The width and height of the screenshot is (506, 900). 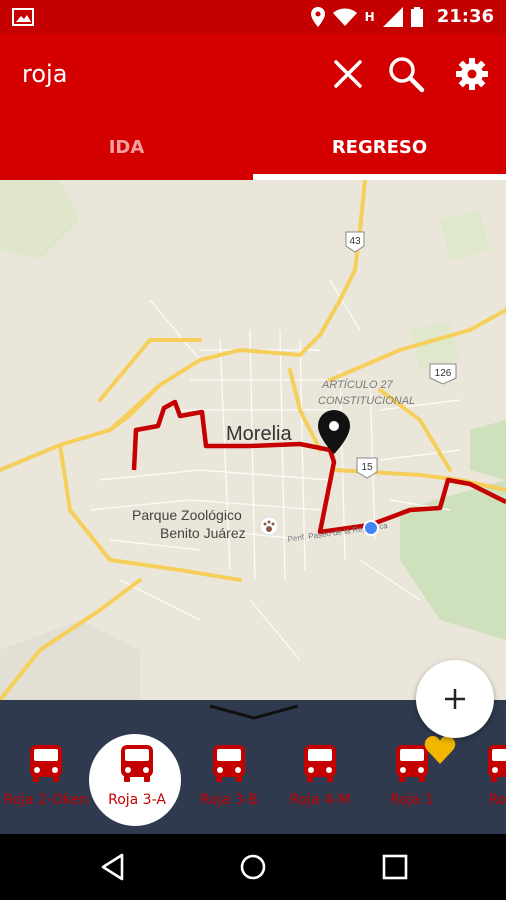 I want to click on current-location-dot, so click(x=371, y=528).